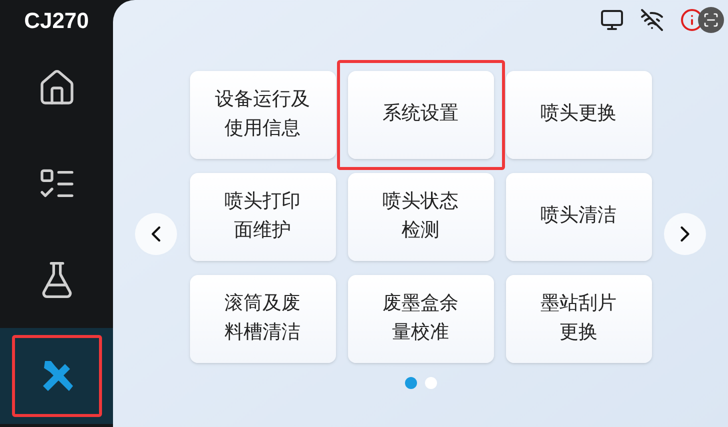 The height and width of the screenshot is (427, 728). Describe the element at coordinates (420, 304) in the screenshot. I see `tile-label-line: 废墨盒余` at that location.